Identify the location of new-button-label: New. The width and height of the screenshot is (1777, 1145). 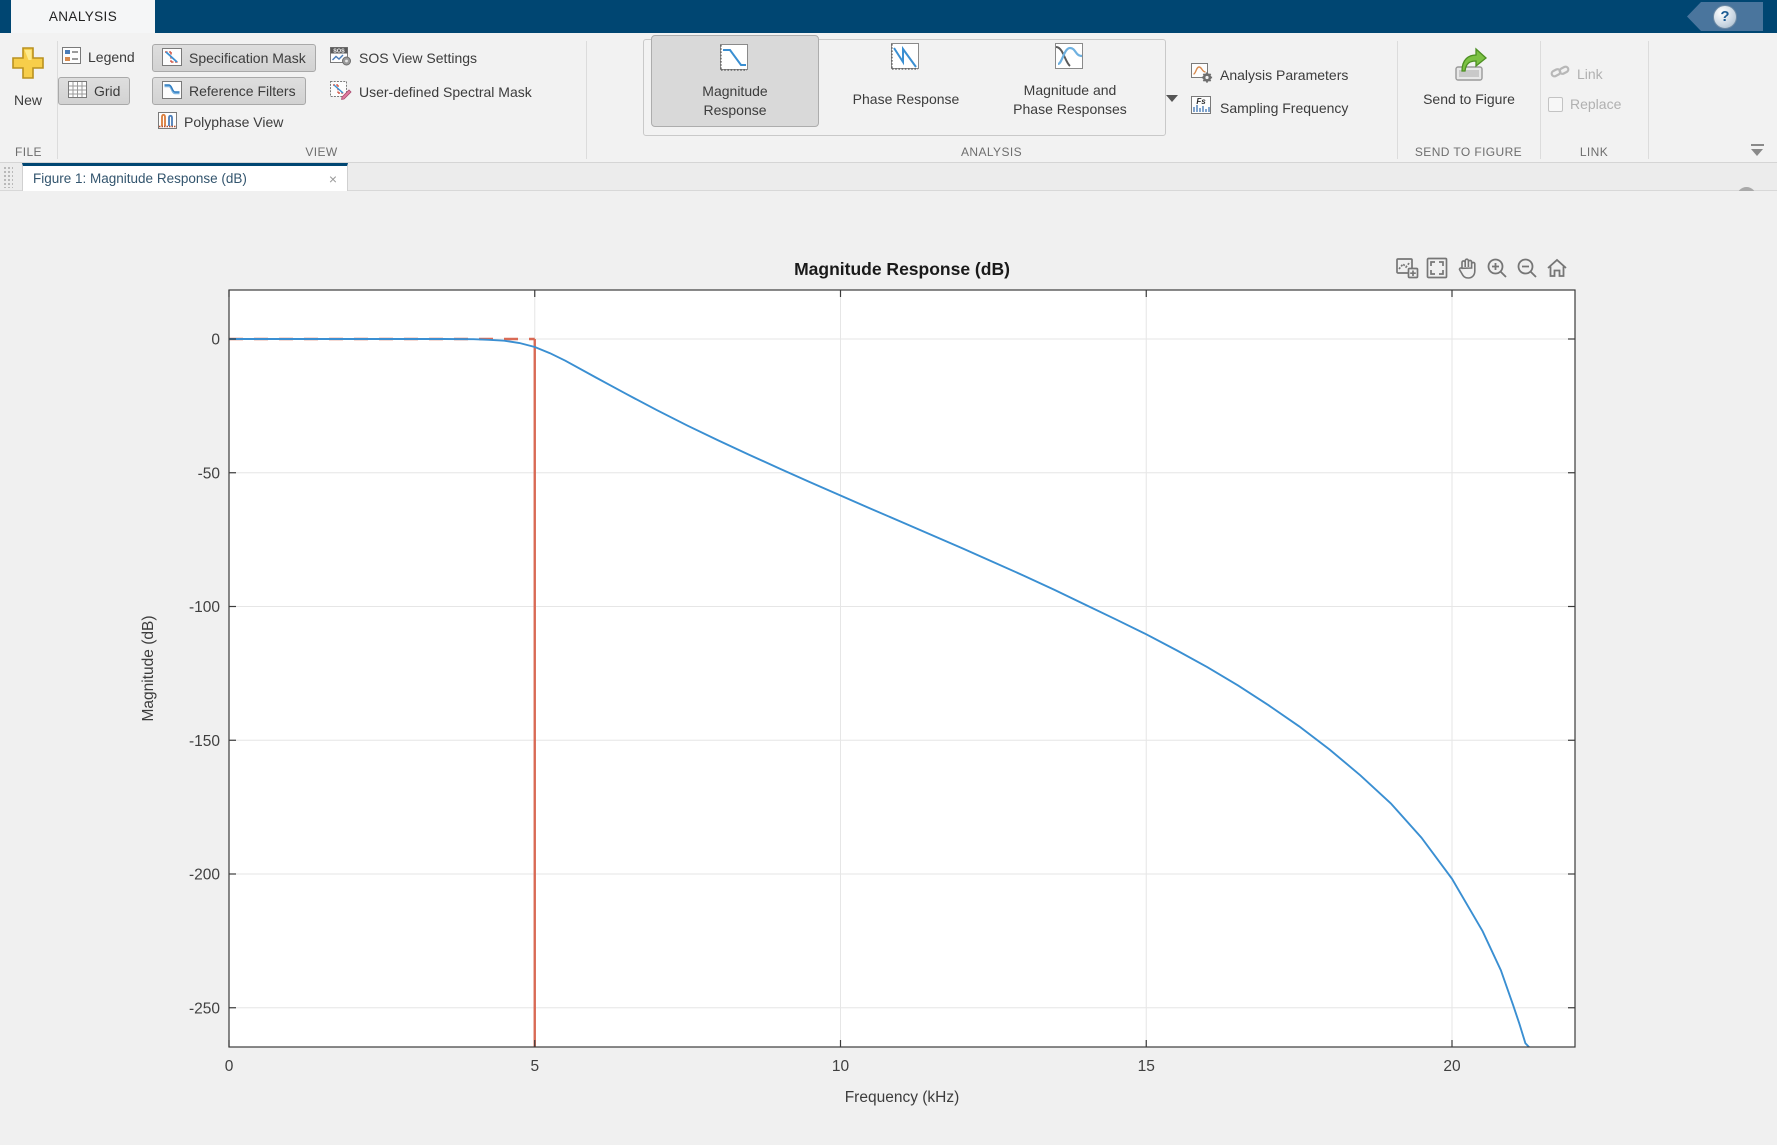
(27, 100).